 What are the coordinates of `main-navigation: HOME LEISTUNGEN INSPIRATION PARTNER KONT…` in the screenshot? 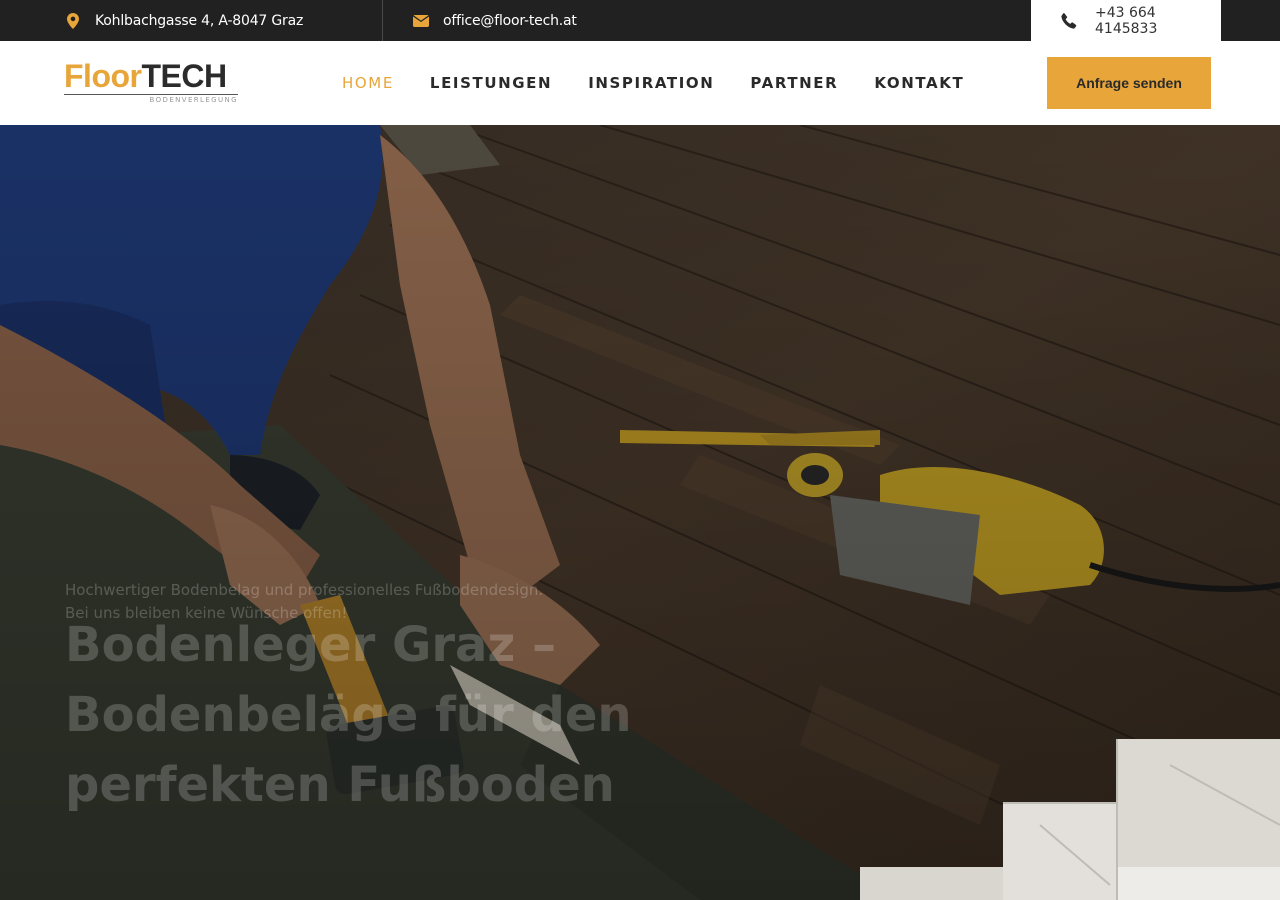 It's located at (671, 83).